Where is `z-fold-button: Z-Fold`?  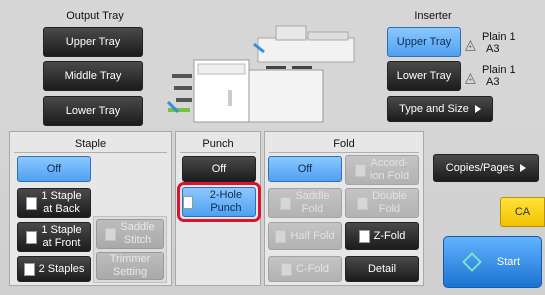 z-fold-button: Z-Fold is located at coordinates (382, 236).